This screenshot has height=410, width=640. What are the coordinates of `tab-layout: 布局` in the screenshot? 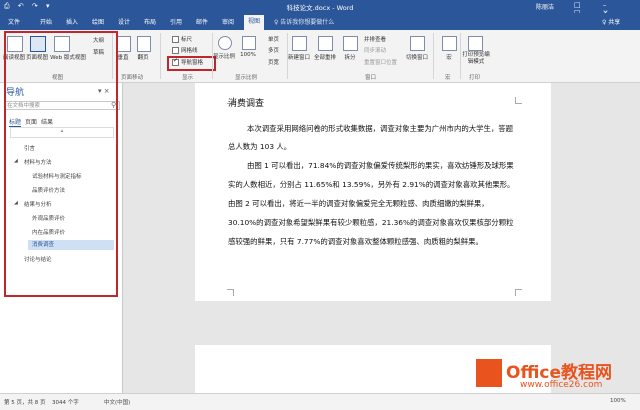 It's located at (150, 21).